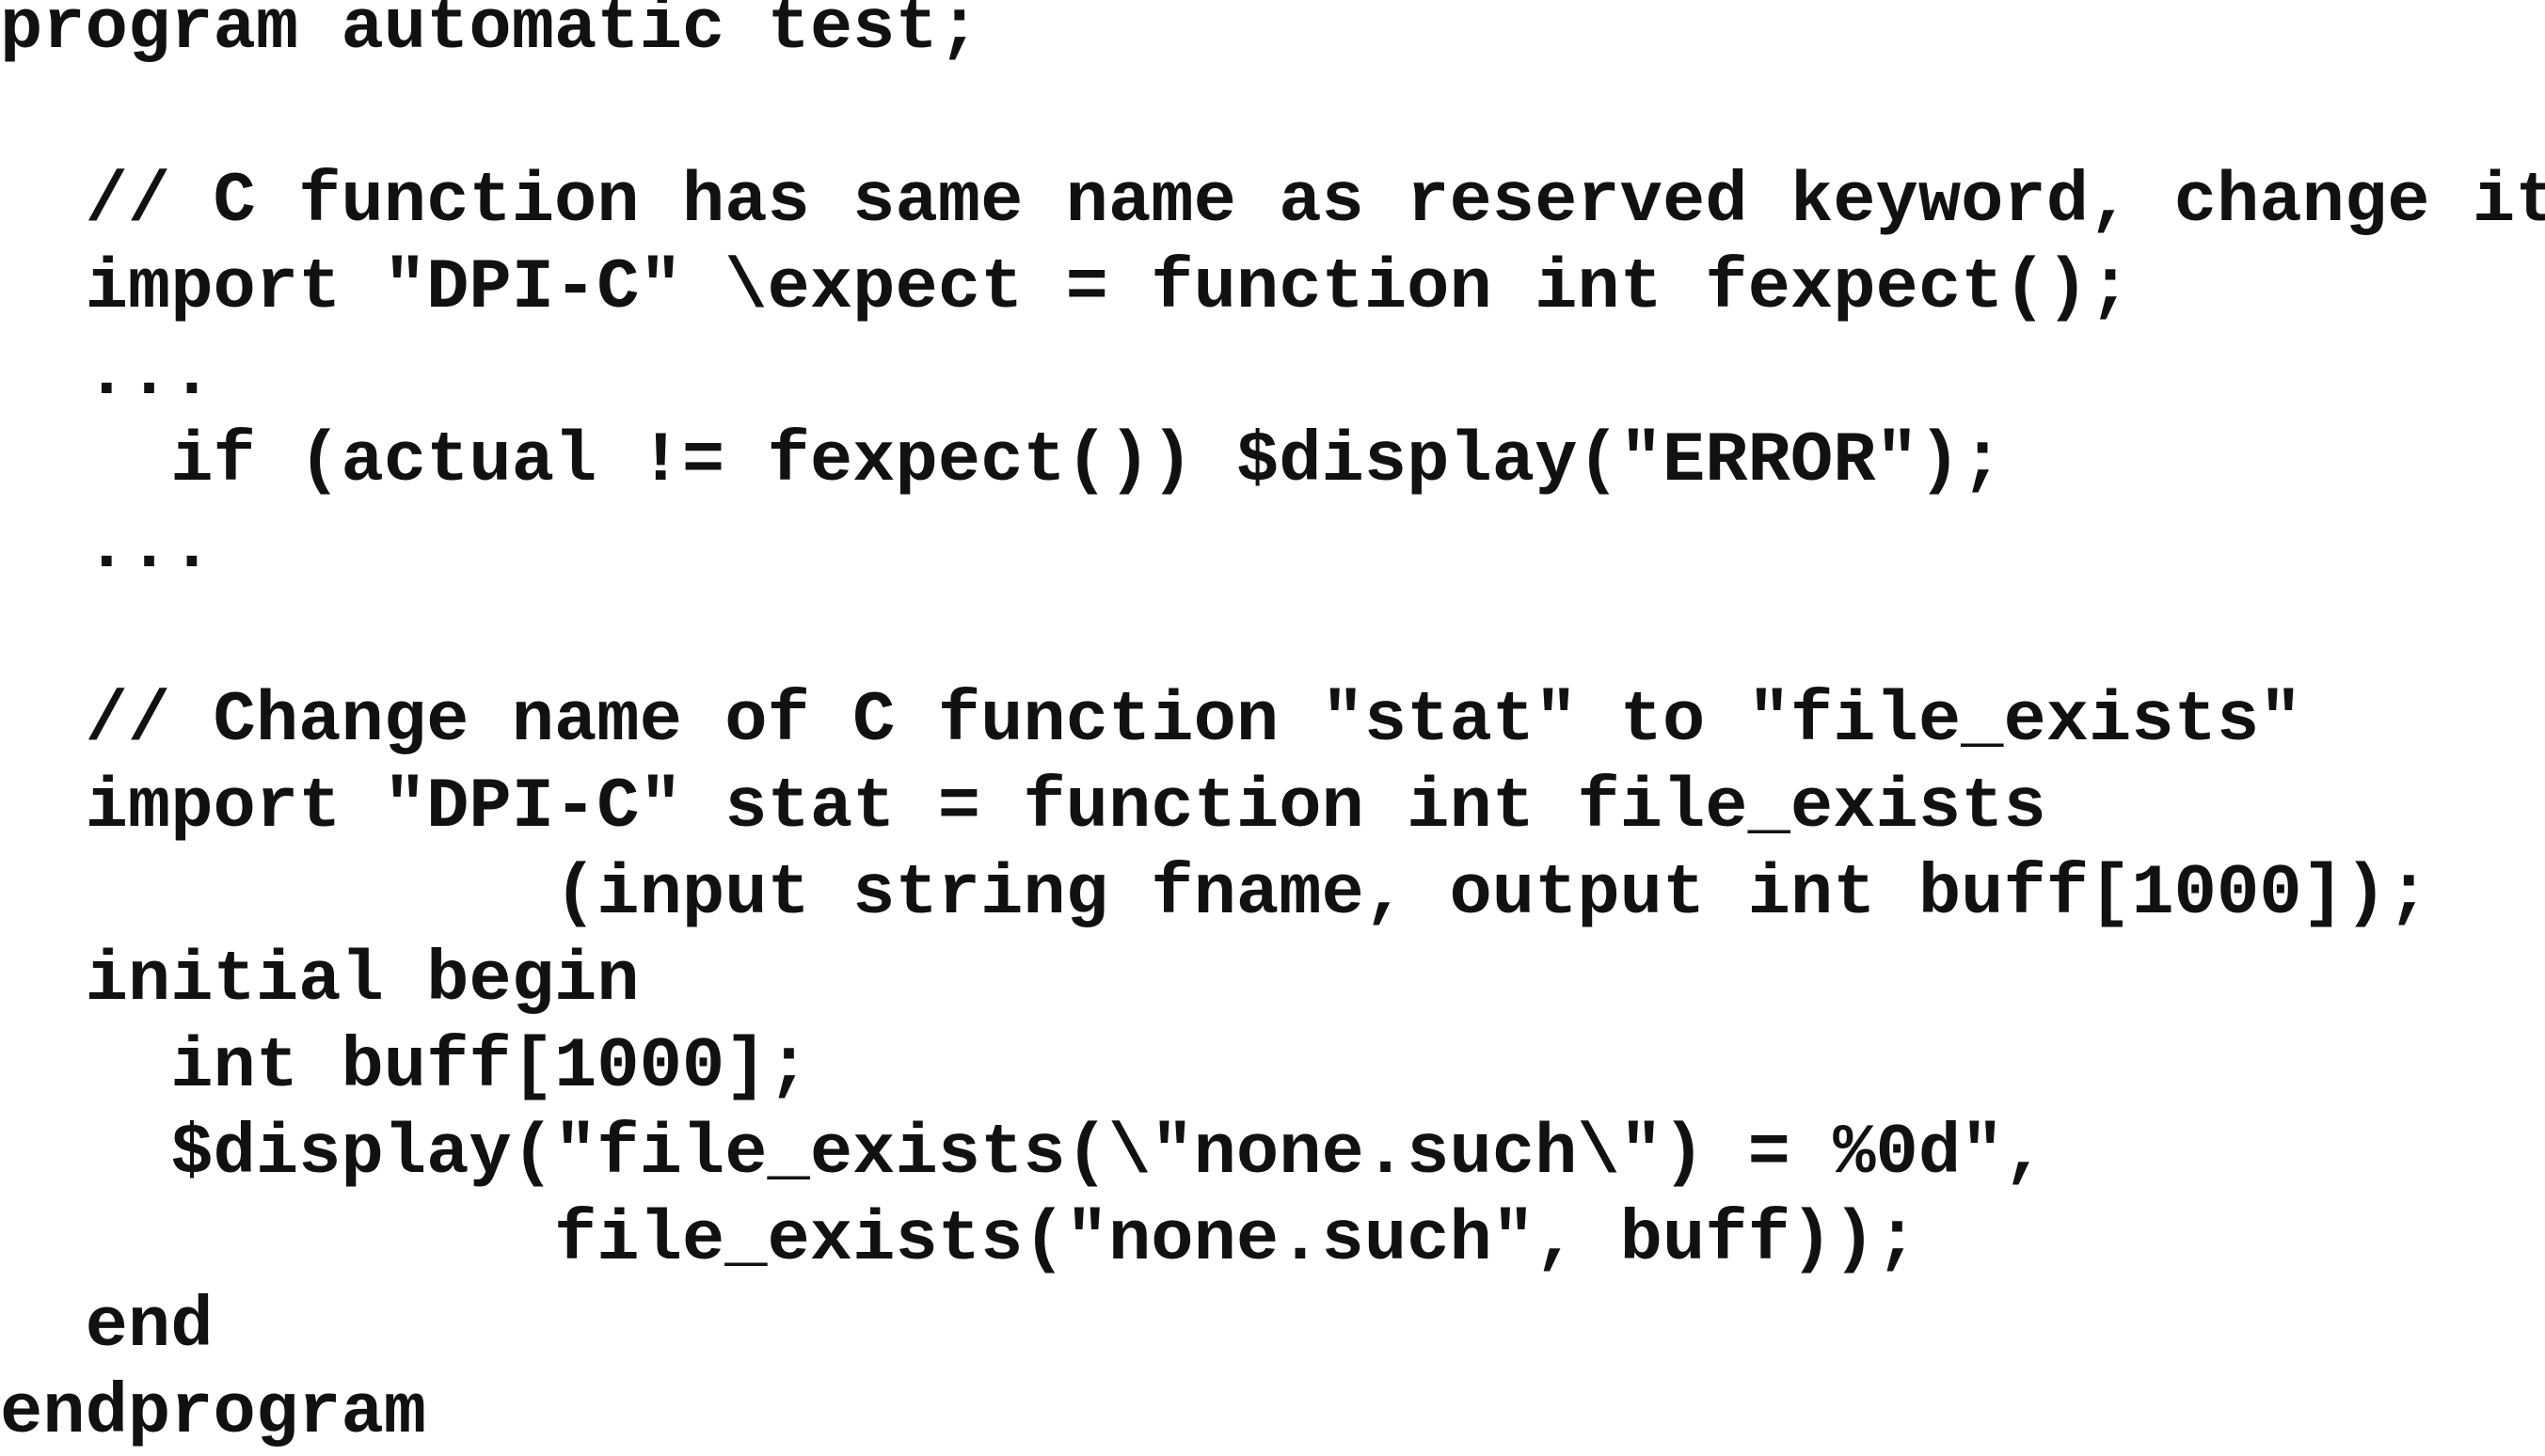 The height and width of the screenshot is (1456, 2545). Describe the element at coordinates (405, 1066) in the screenshot. I see `code-line-int-buff: int buff[1000];` at that location.